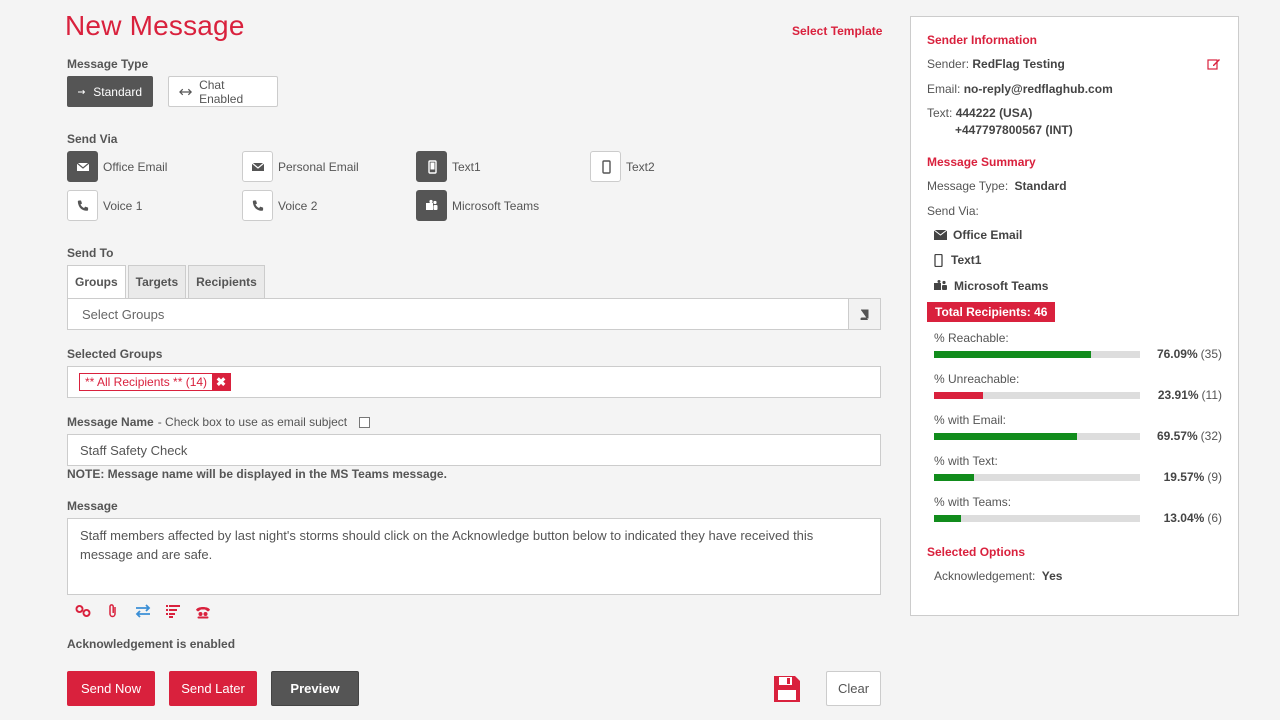 This screenshot has height=720, width=1280. I want to click on phone-icon, so click(82, 205).